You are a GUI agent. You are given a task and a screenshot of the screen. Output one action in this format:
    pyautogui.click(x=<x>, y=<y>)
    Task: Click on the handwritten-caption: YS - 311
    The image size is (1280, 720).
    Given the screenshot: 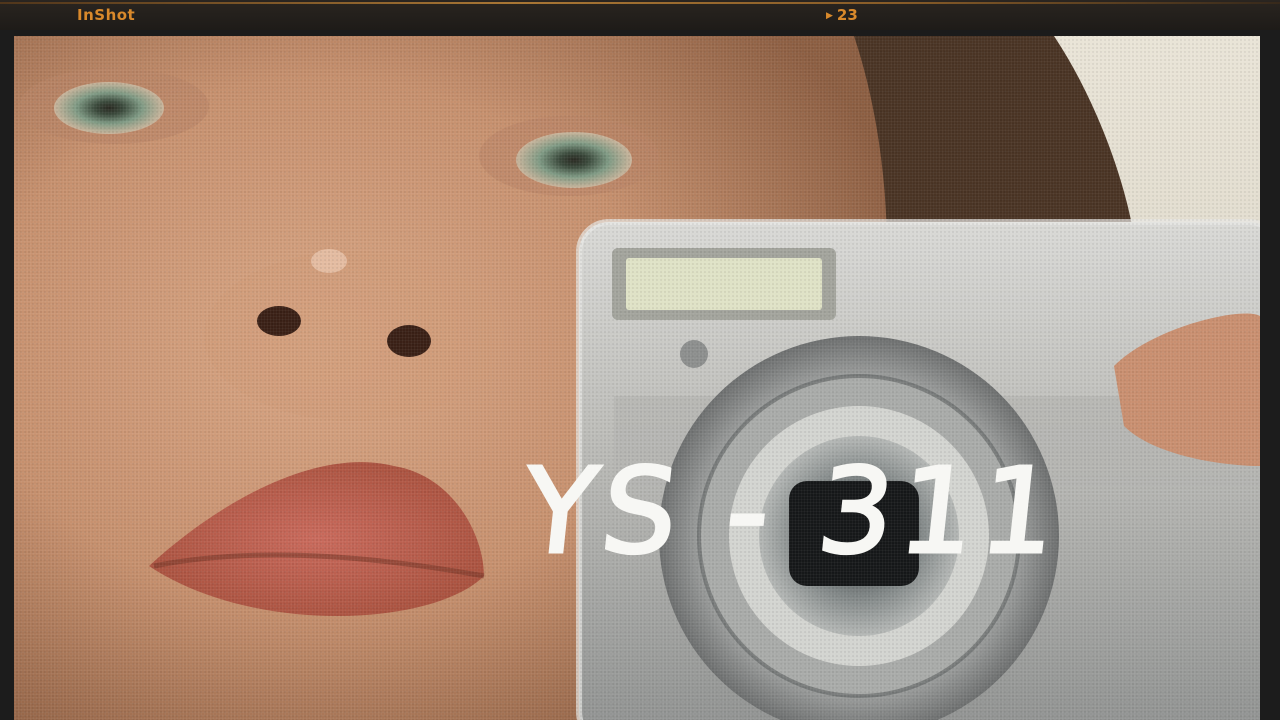 What is the action you would take?
    pyautogui.click(x=792, y=511)
    